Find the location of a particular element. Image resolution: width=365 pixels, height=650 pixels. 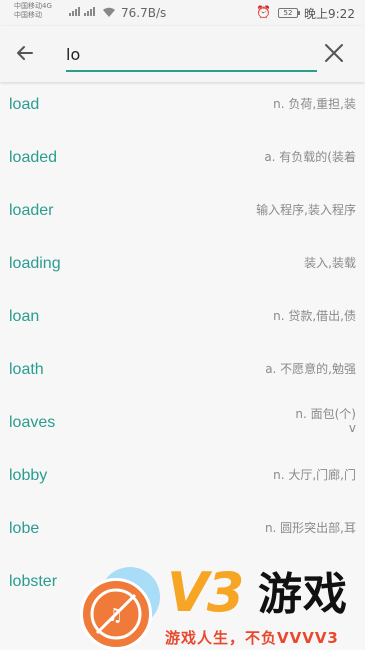

definition-label: 输入程序,装入程序 is located at coordinates (306, 210).